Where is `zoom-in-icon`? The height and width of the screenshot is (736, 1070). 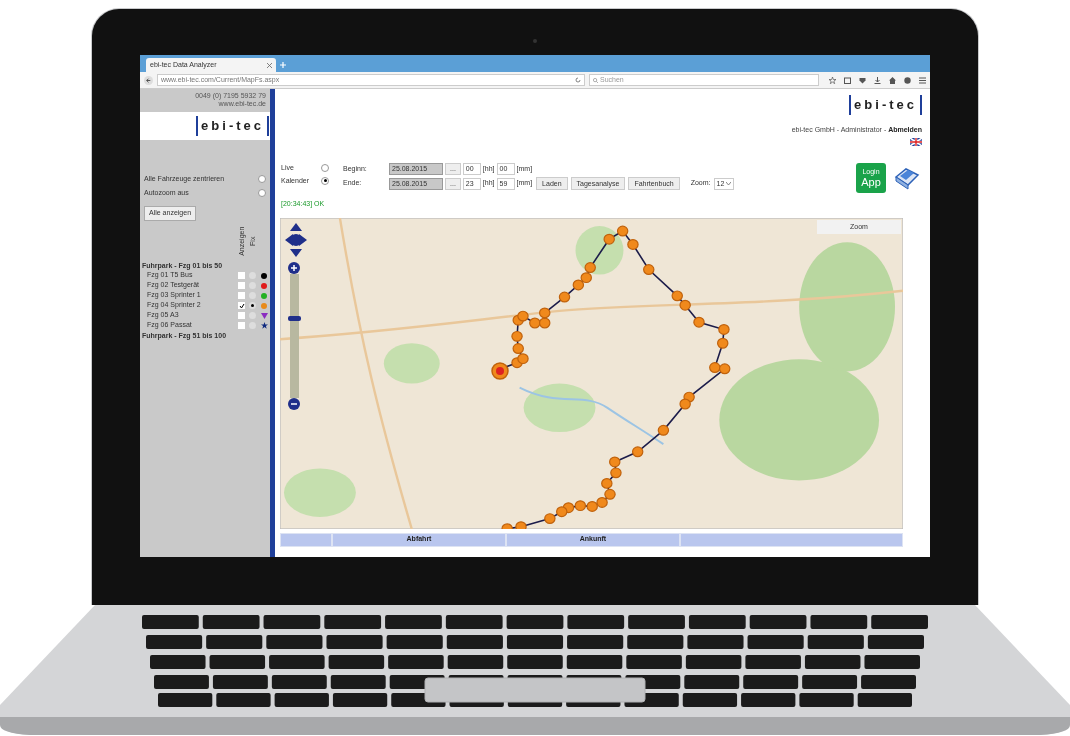 zoom-in-icon is located at coordinates (294, 267).